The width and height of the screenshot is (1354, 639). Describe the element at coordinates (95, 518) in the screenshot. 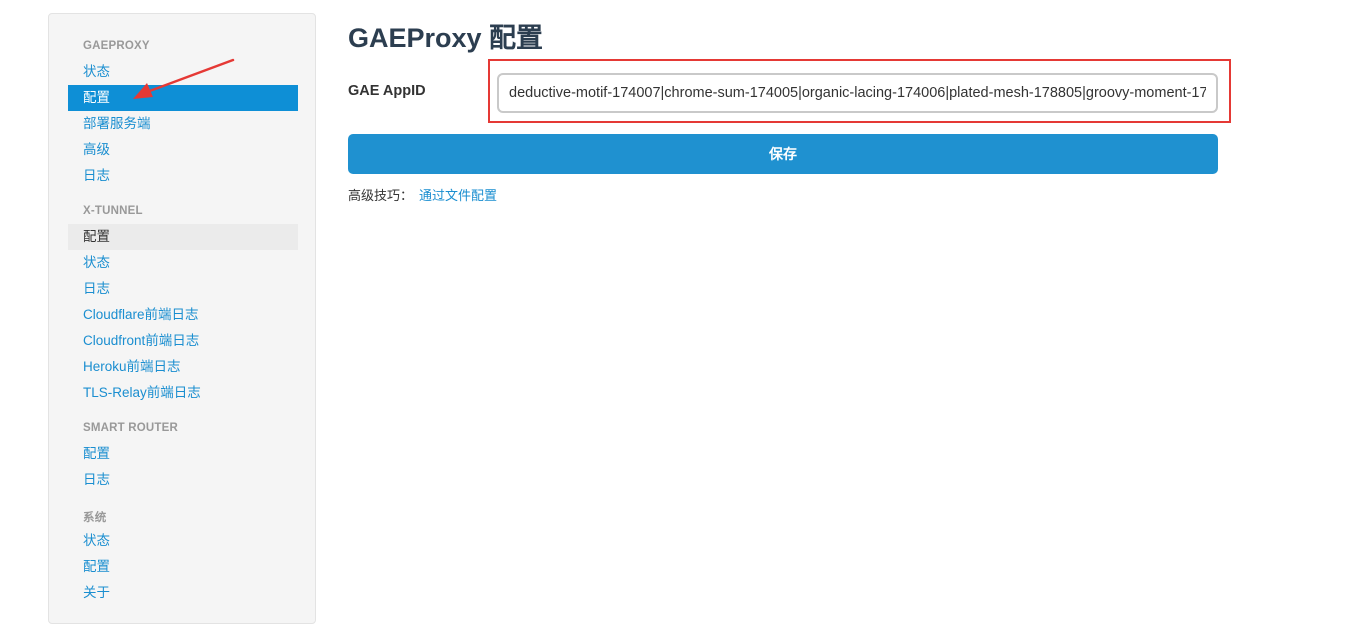

I see `section-header-system: 系统` at that location.